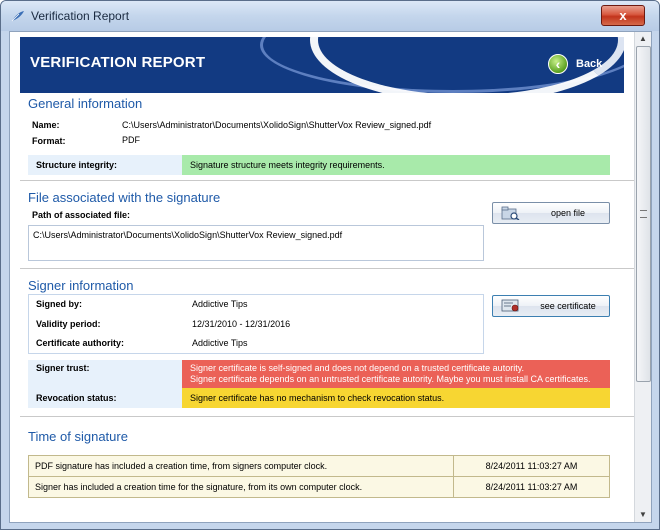  What do you see at coordinates (322, 65) in the screenshot?
I see `report-header: VERIFICATION REPORT ‹ Back` at bounding box center [322, 65].